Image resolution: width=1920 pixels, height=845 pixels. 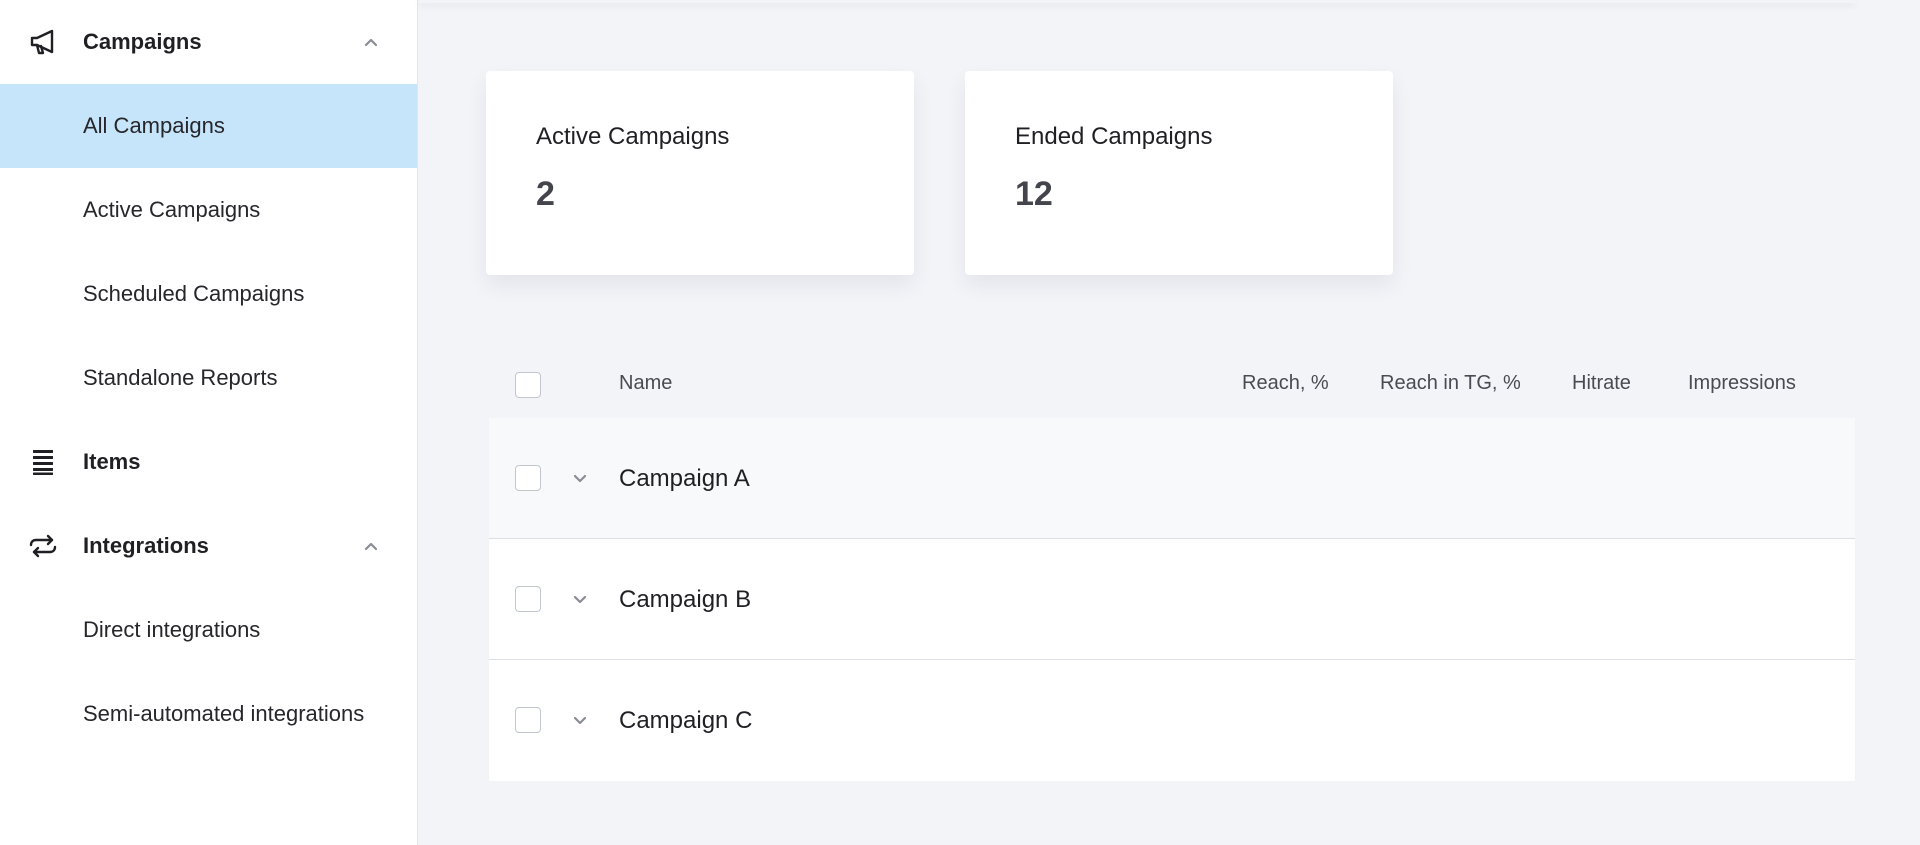 What do you see at coordinates (112, 461) in the screenshot?
I see `sidebar-section-label: Items` at bounding box center [112, 461].